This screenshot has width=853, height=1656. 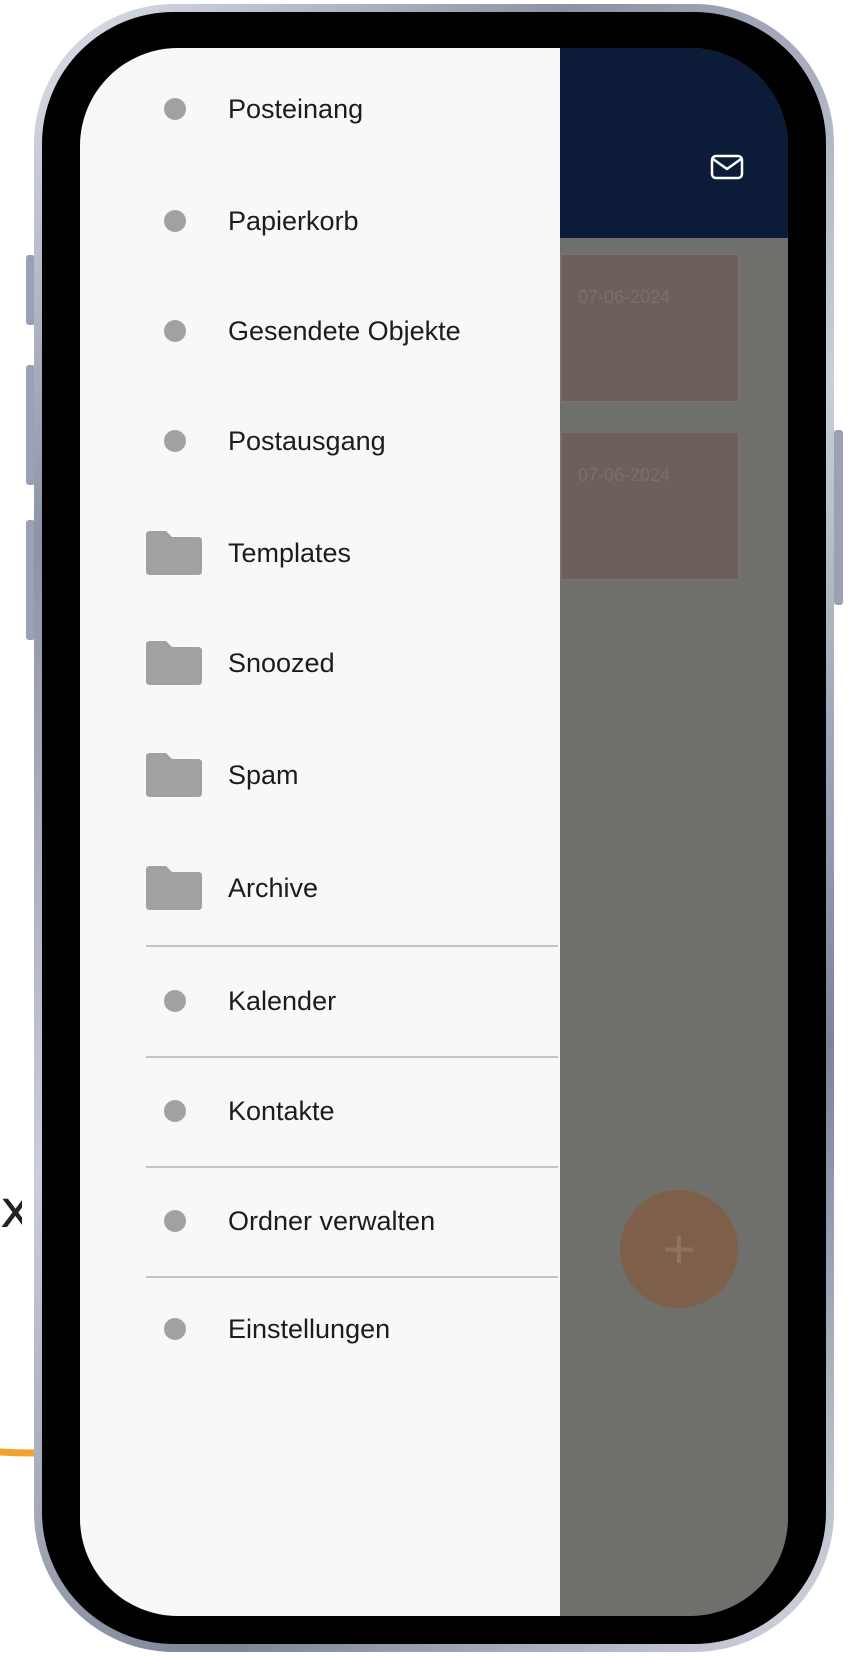 What do you see at coordinates (838, 517) in the screenshot?
I see `power-button` at bounding box center [838, 517].